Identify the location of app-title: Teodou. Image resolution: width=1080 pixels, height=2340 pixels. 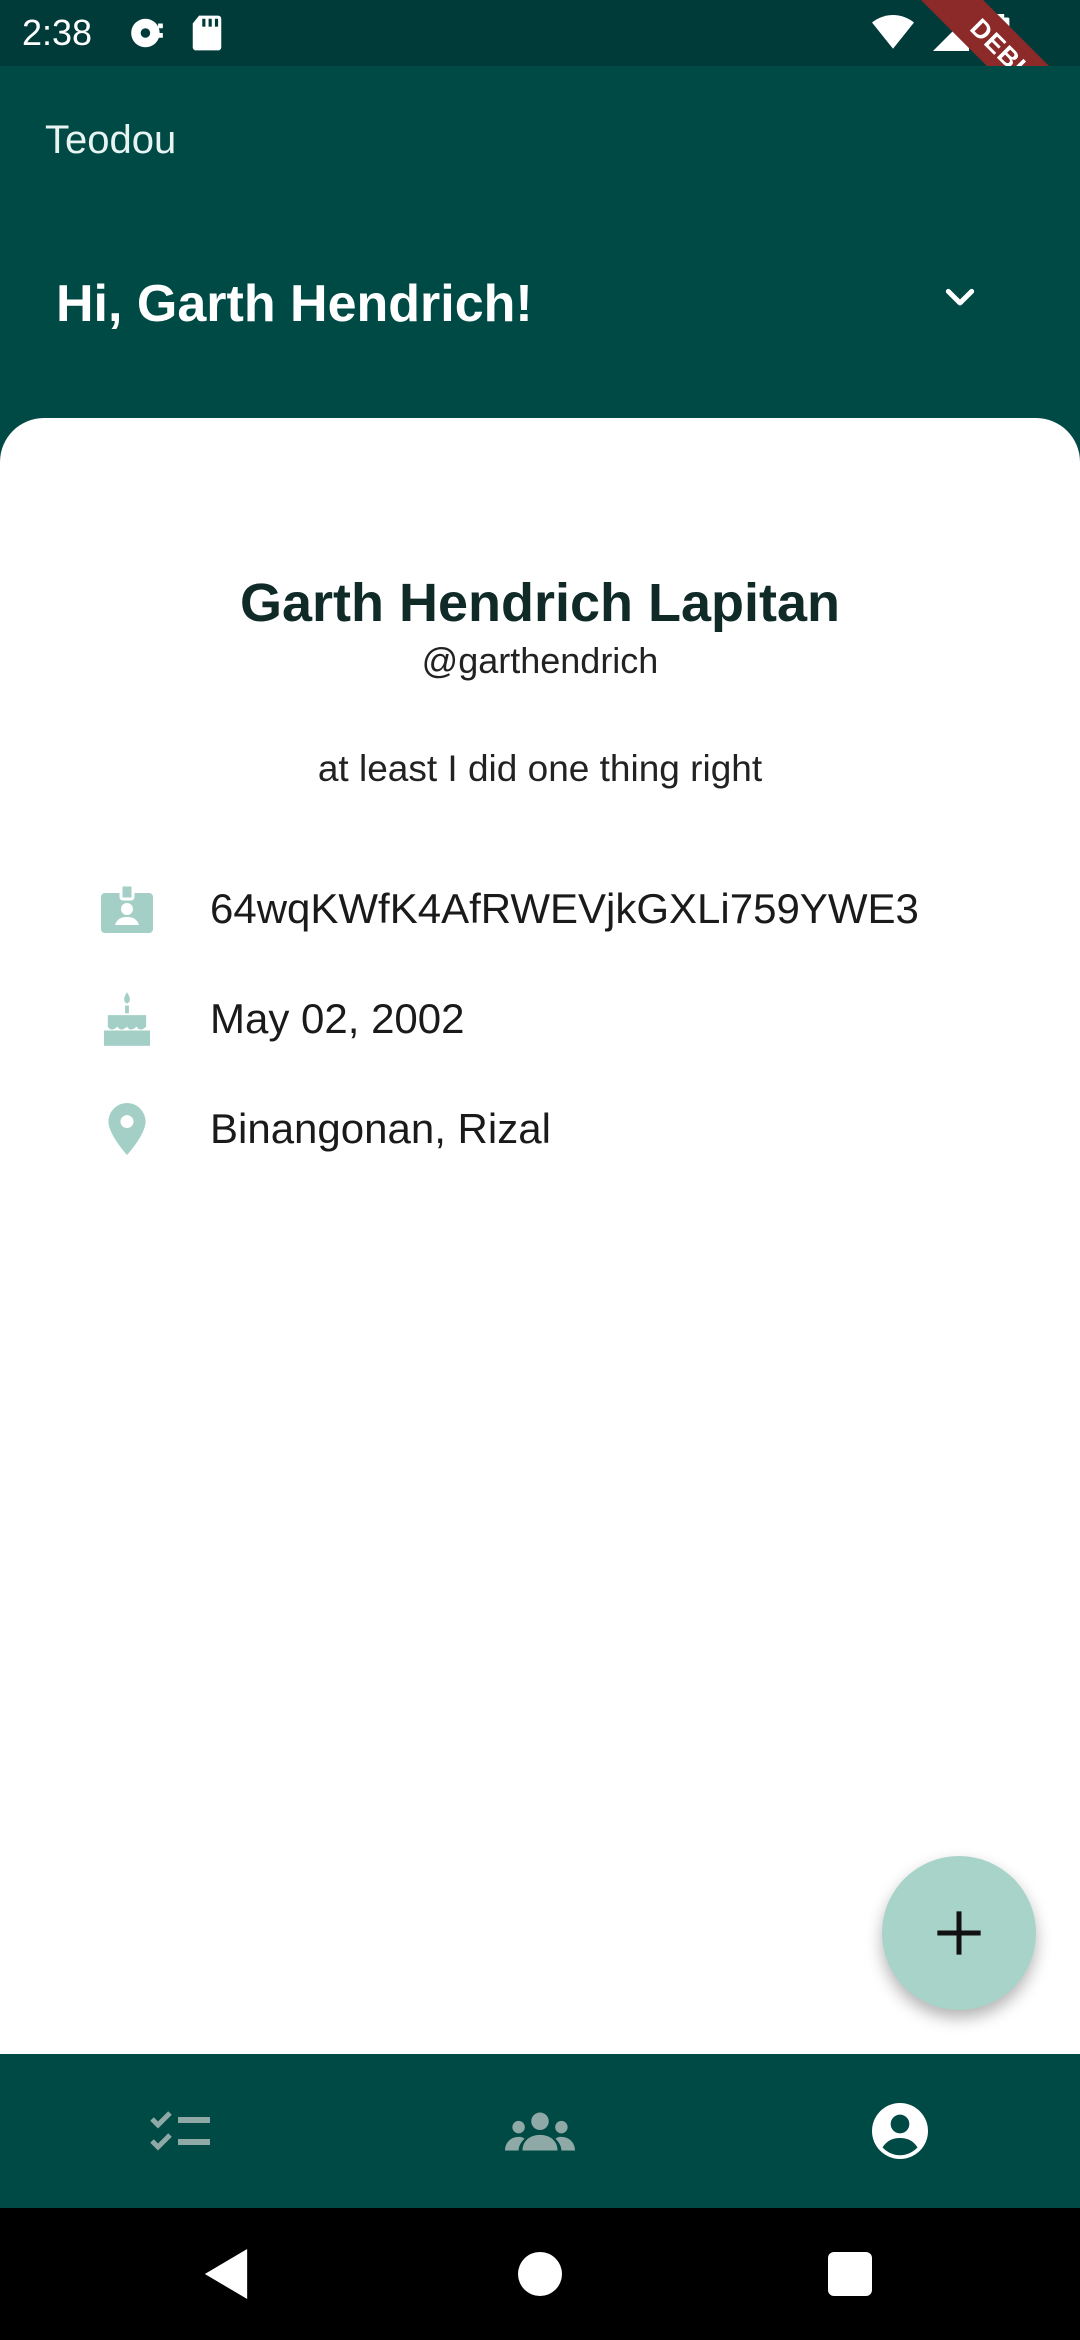
(111, 140).